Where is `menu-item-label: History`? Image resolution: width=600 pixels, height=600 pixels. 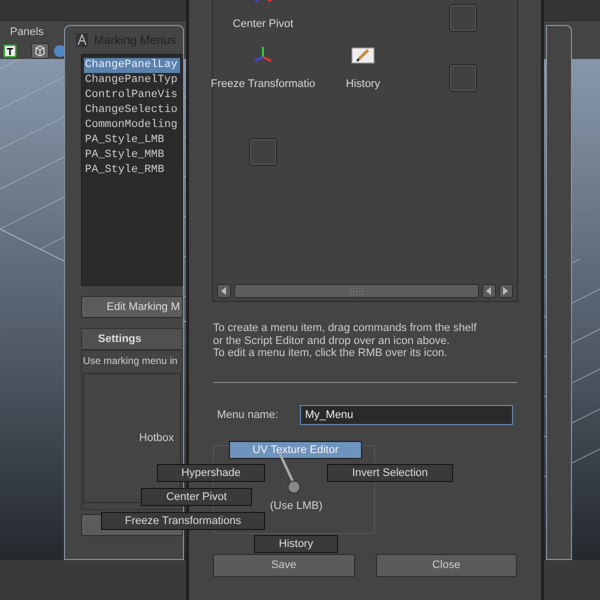
menu-item-label: History is located at coordinates (363, 84).